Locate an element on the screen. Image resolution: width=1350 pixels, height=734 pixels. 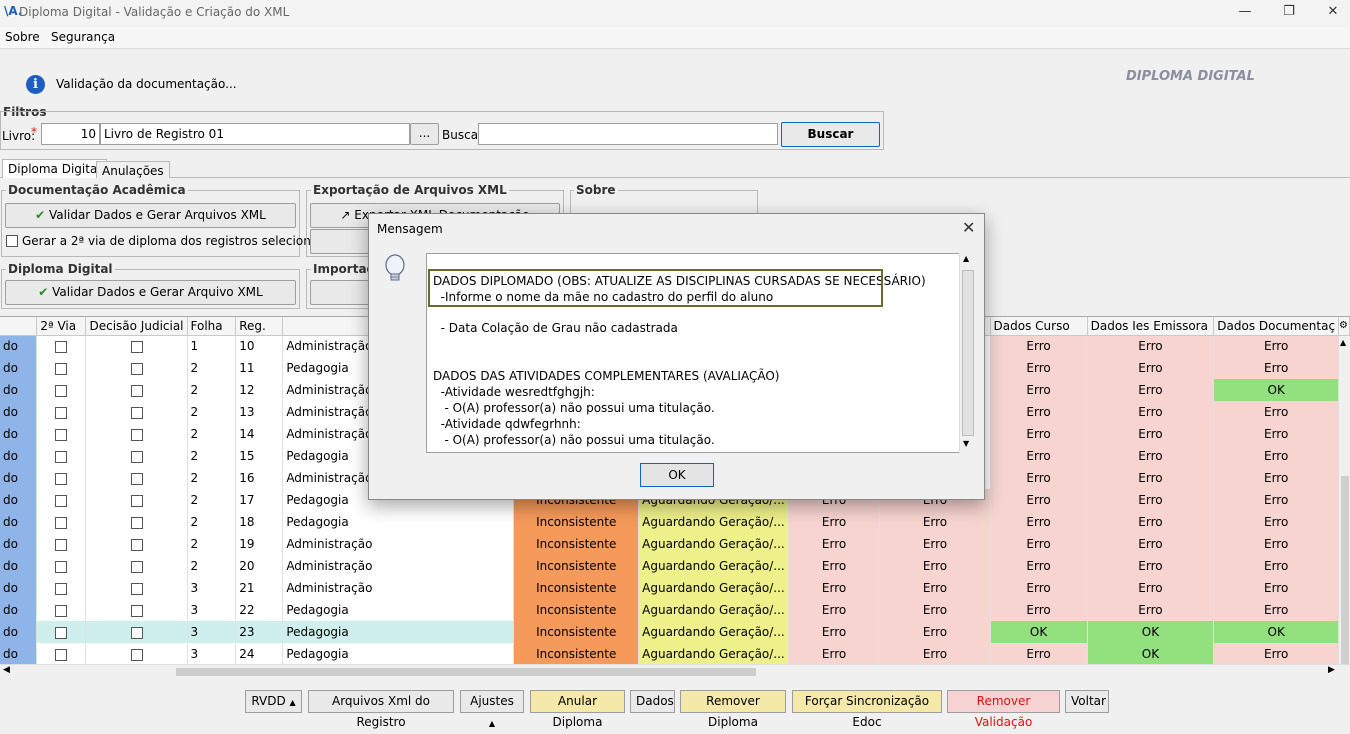
tab-diploma-digital: Diploma Digital is located at coordinates (54, 168).